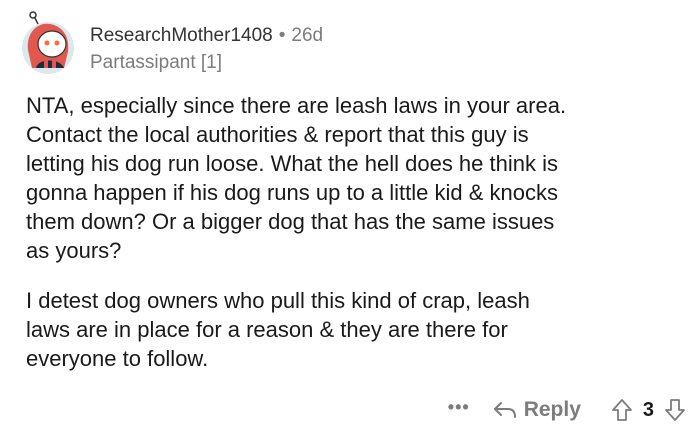 This screenshot has width=700, height=436. I want to click on reply-label: Reply, so click(552, 409).